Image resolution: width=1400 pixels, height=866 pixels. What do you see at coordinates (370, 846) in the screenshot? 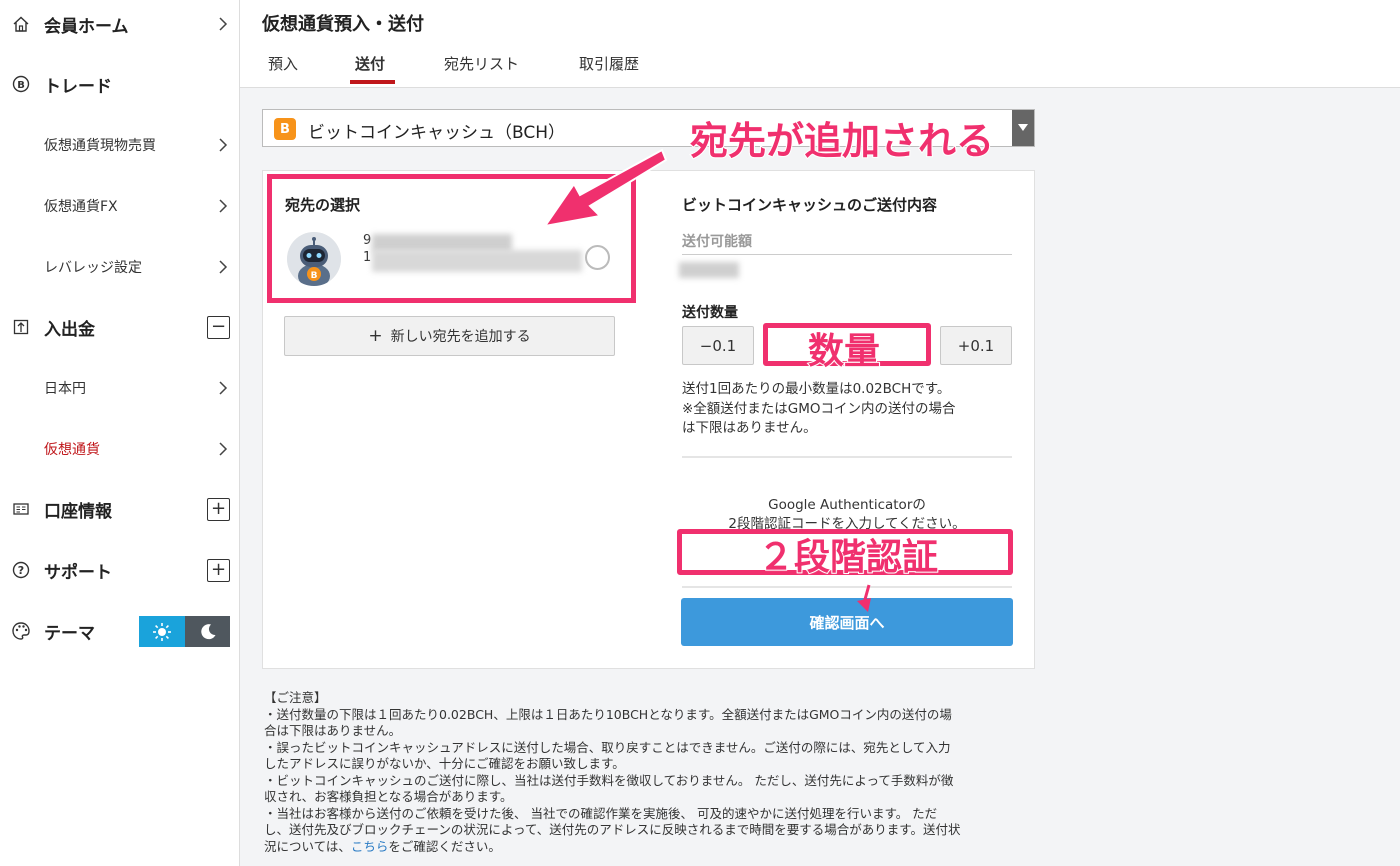
I see `here-link: こちら` at bounding box center [370, 846].